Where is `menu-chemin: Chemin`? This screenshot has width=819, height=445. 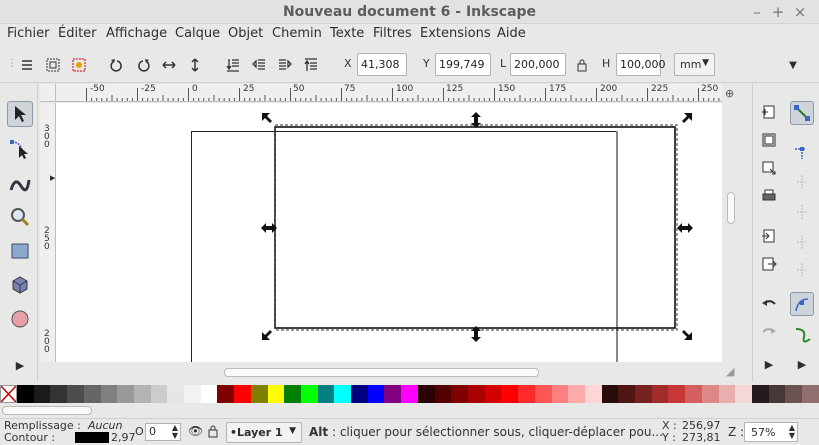
menu-chemin: Chemin is located at coordinates (297, 33).